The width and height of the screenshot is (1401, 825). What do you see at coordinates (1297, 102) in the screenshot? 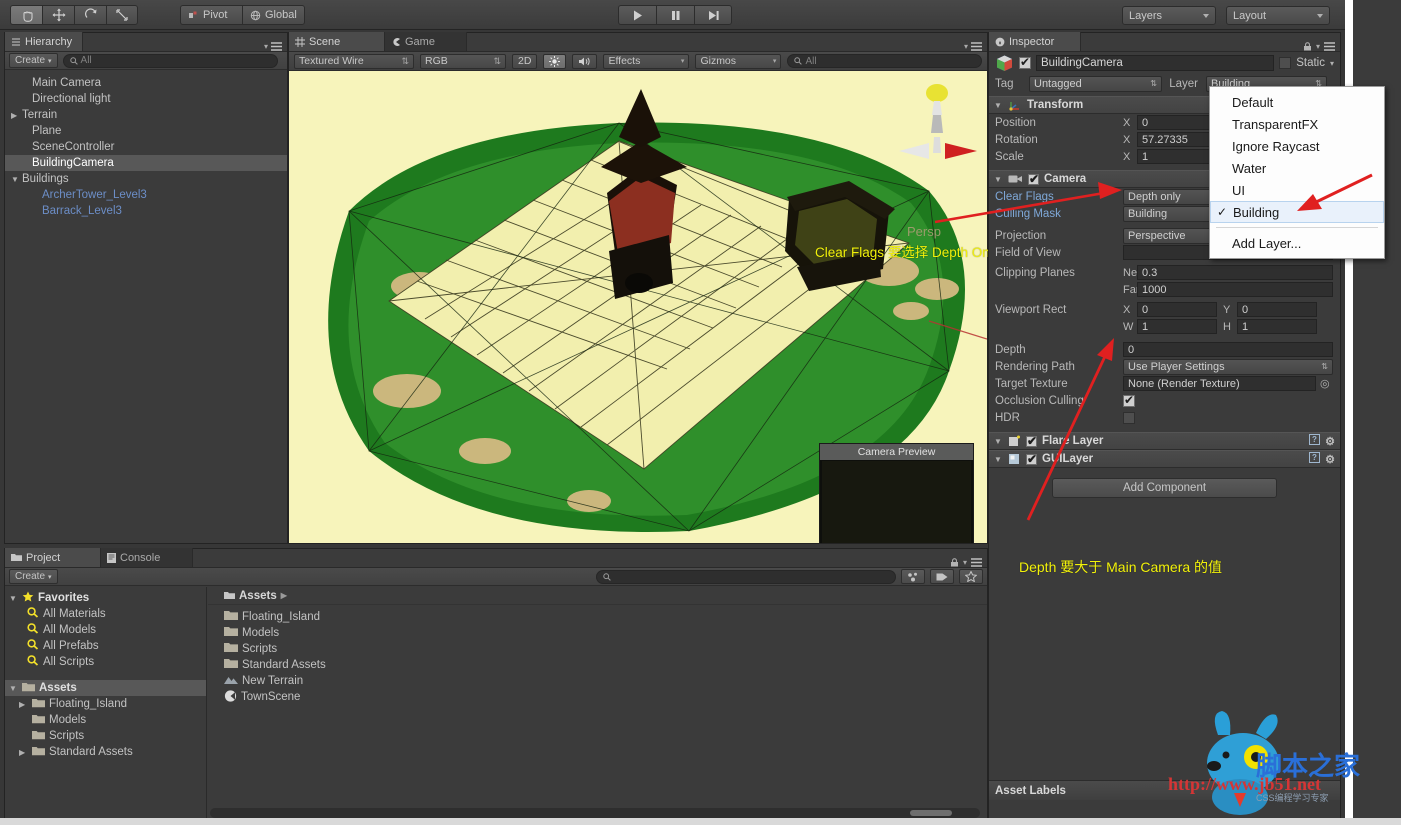
I see `layer-menu-item-default: Default` at bounding box center [1297, 102].